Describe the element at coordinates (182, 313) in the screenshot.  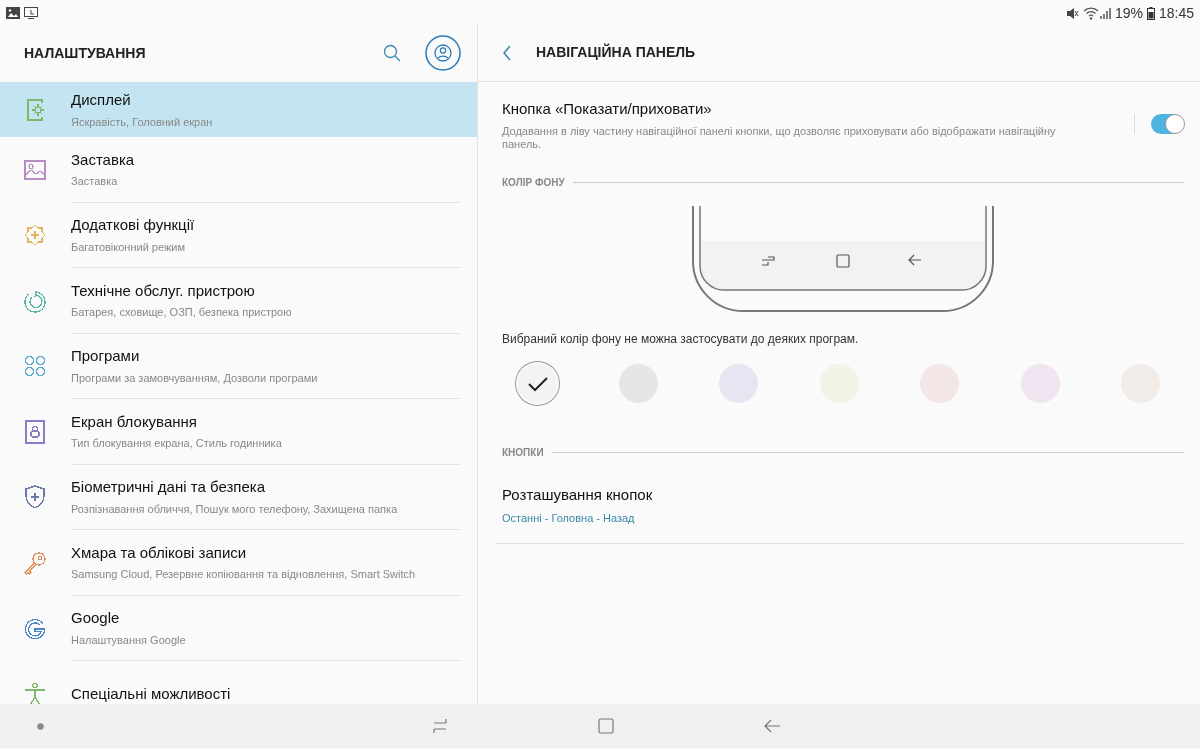
I see `item-subtitle: Батарея, сховище, ОЗП, безпека пристрою` at that location.